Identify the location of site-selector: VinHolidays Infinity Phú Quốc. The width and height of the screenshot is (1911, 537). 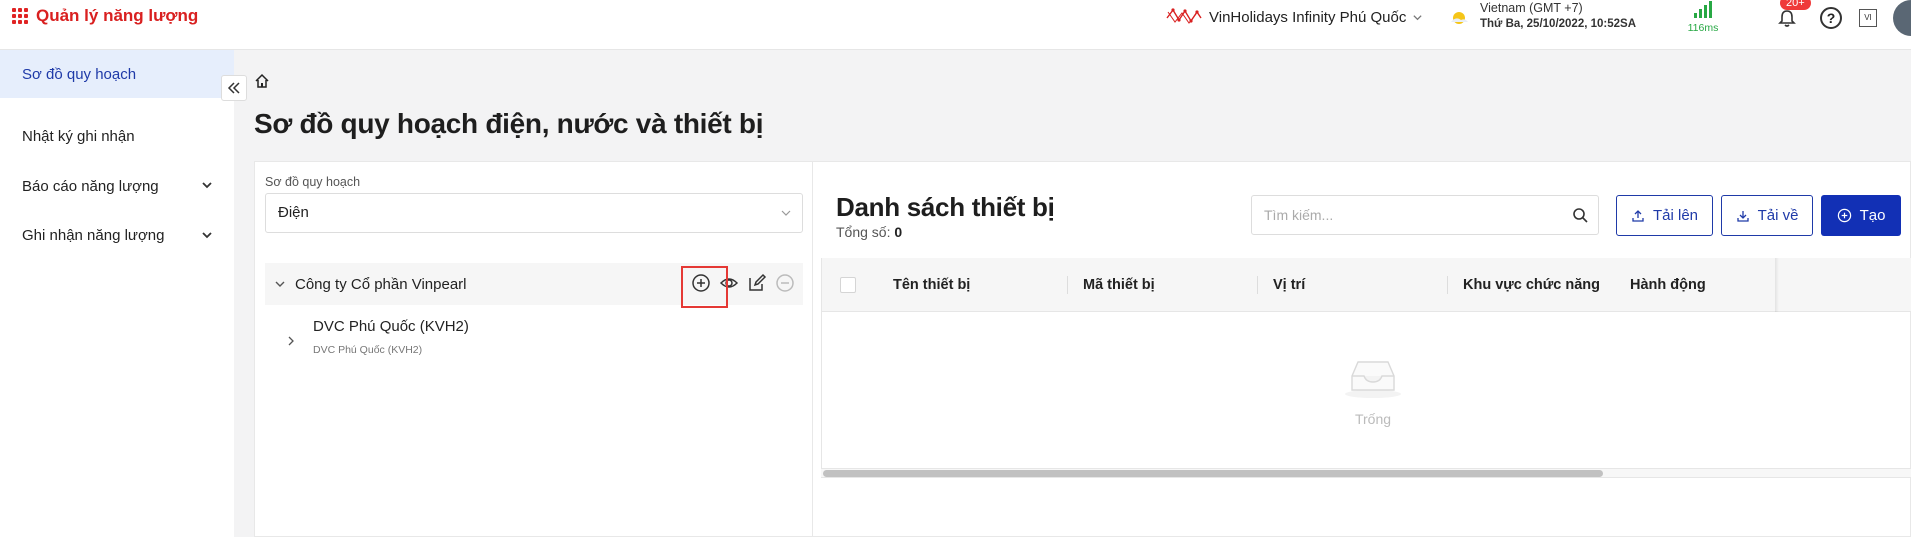
(1294, 17).